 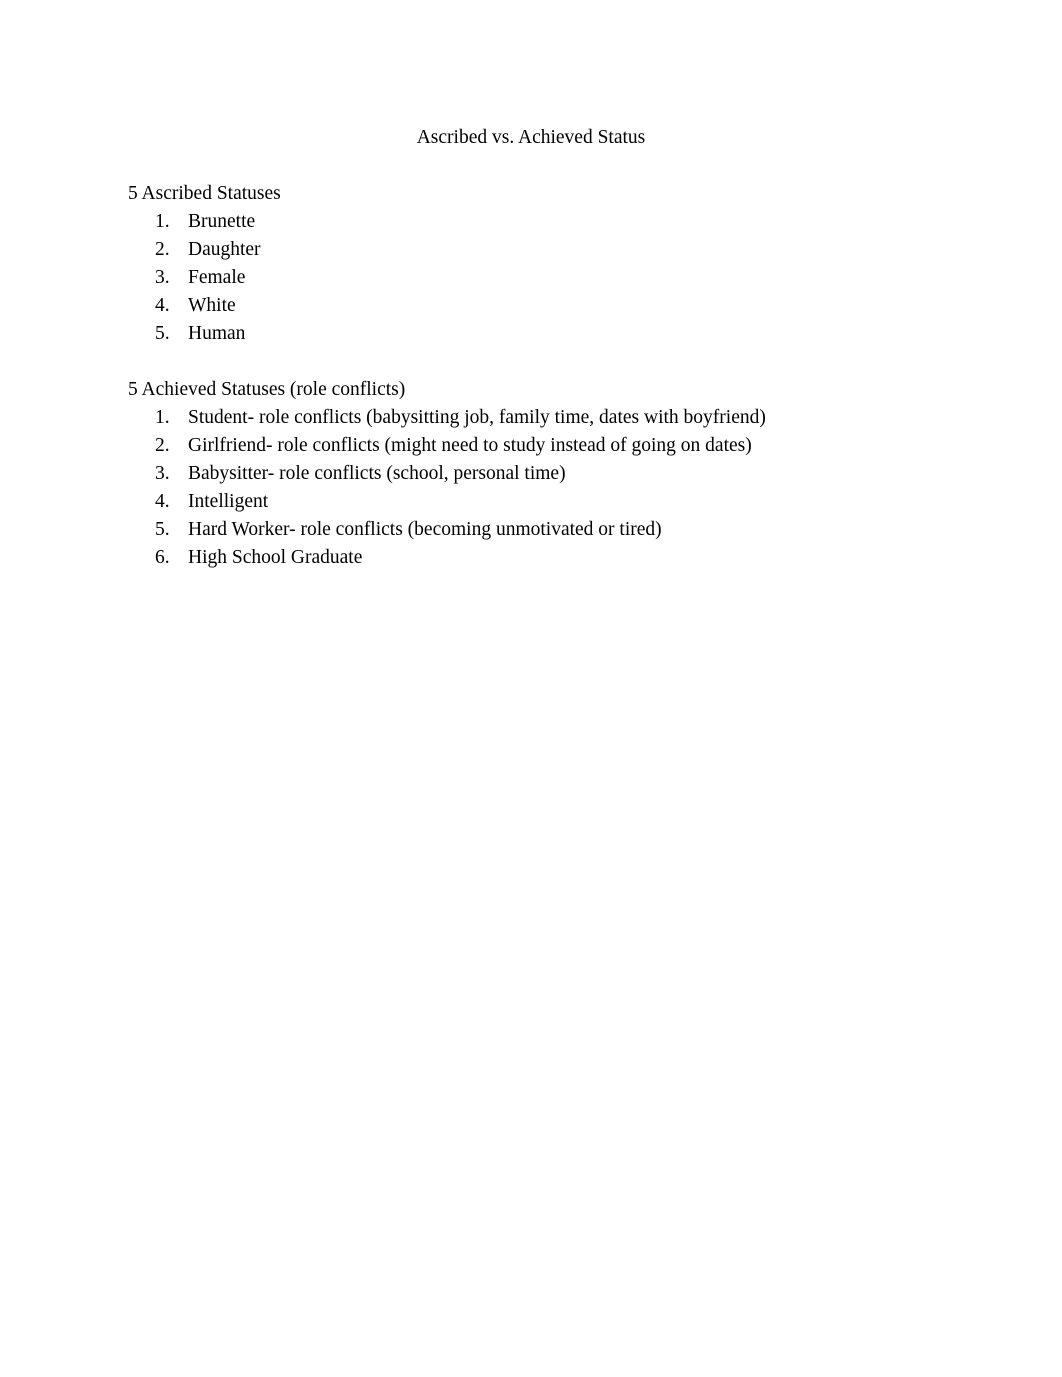 I want to click on section-heading-ascribed: 5 Ascribed Statuses, so click(x=204, y=193).